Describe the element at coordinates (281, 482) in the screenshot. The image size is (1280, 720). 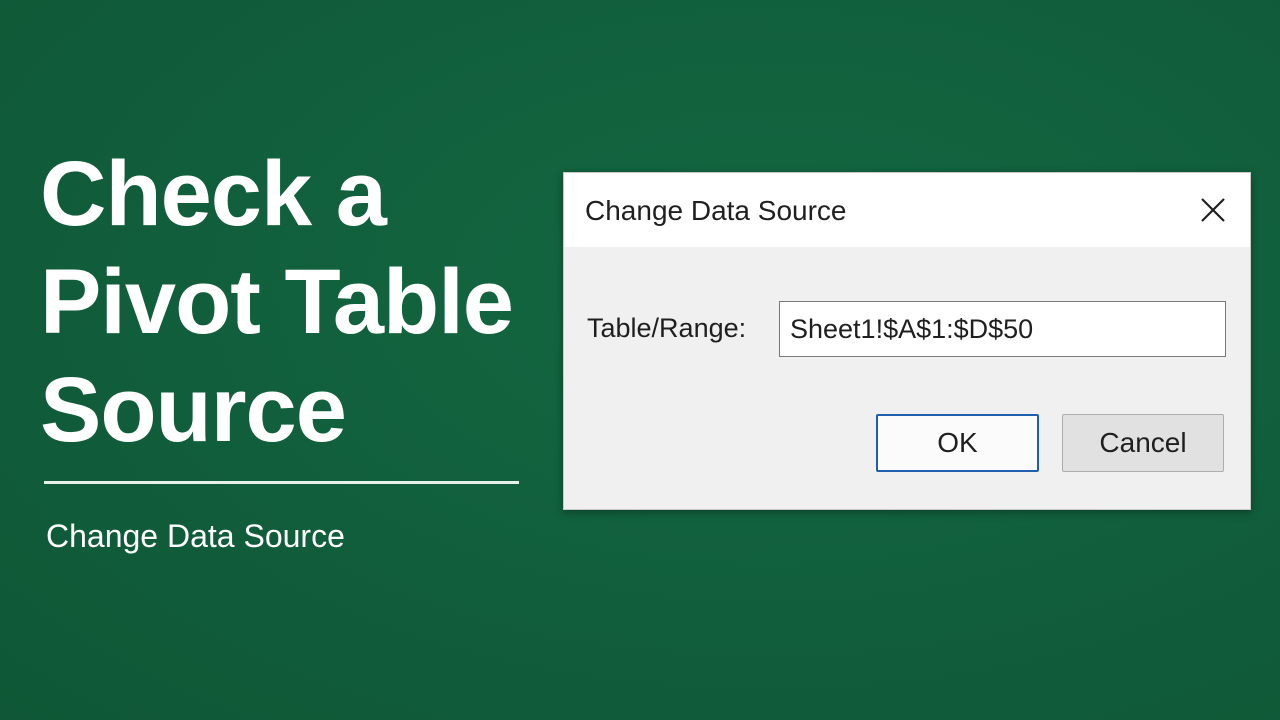
I see `divider` at that location.